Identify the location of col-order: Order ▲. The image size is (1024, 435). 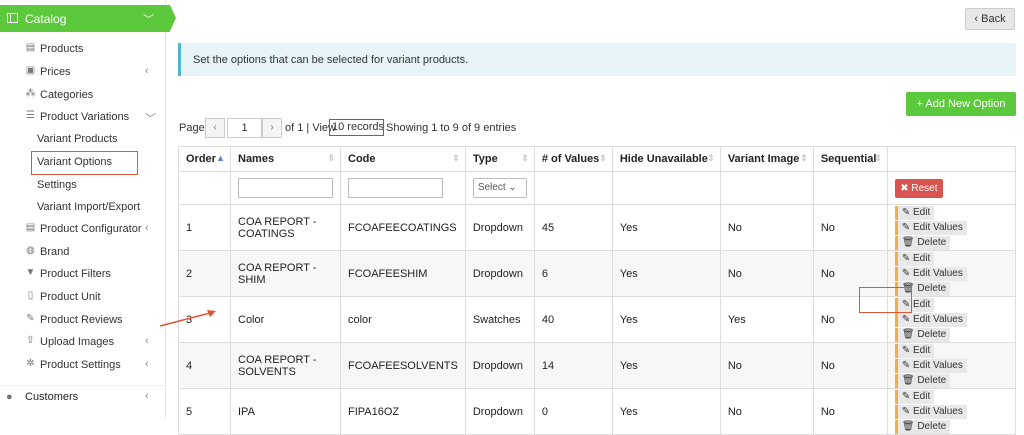
(204, 159).